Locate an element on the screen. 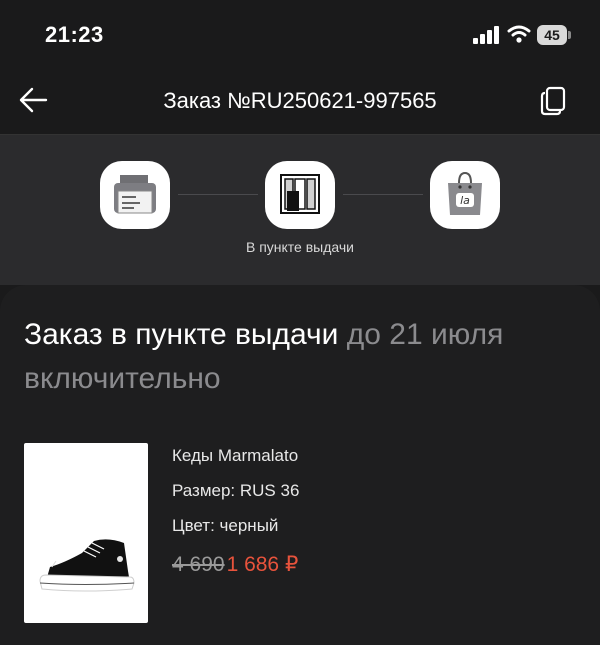 This screenshot has width=600, height=645. battery-level: 45 is located at coordinates (552, 35).